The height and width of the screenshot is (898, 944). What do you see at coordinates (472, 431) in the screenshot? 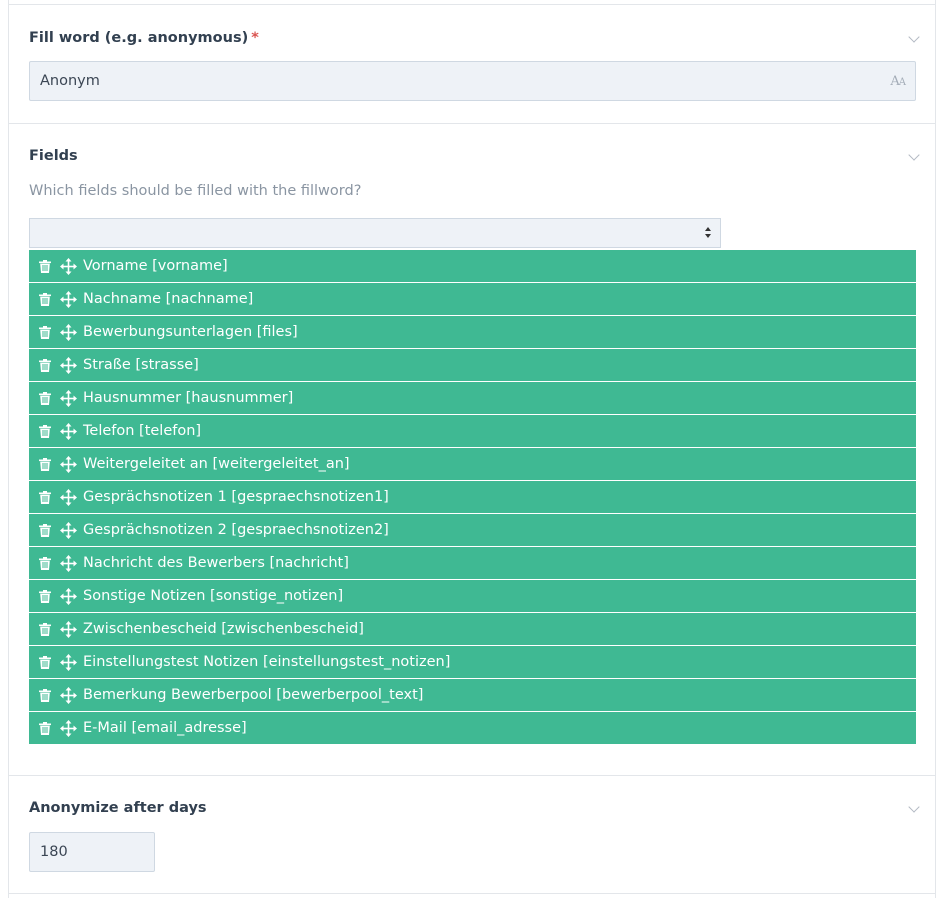
I see `field-list-item: Telefon [telefon]` at bounding box center [472, 431].